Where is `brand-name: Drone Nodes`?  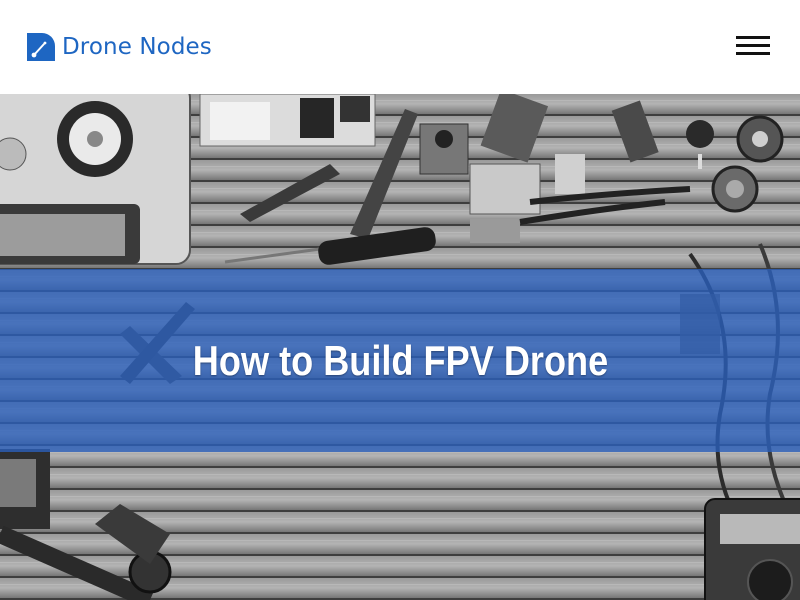
brand-name: Drone Nodes is located at coordinates (137, 46).